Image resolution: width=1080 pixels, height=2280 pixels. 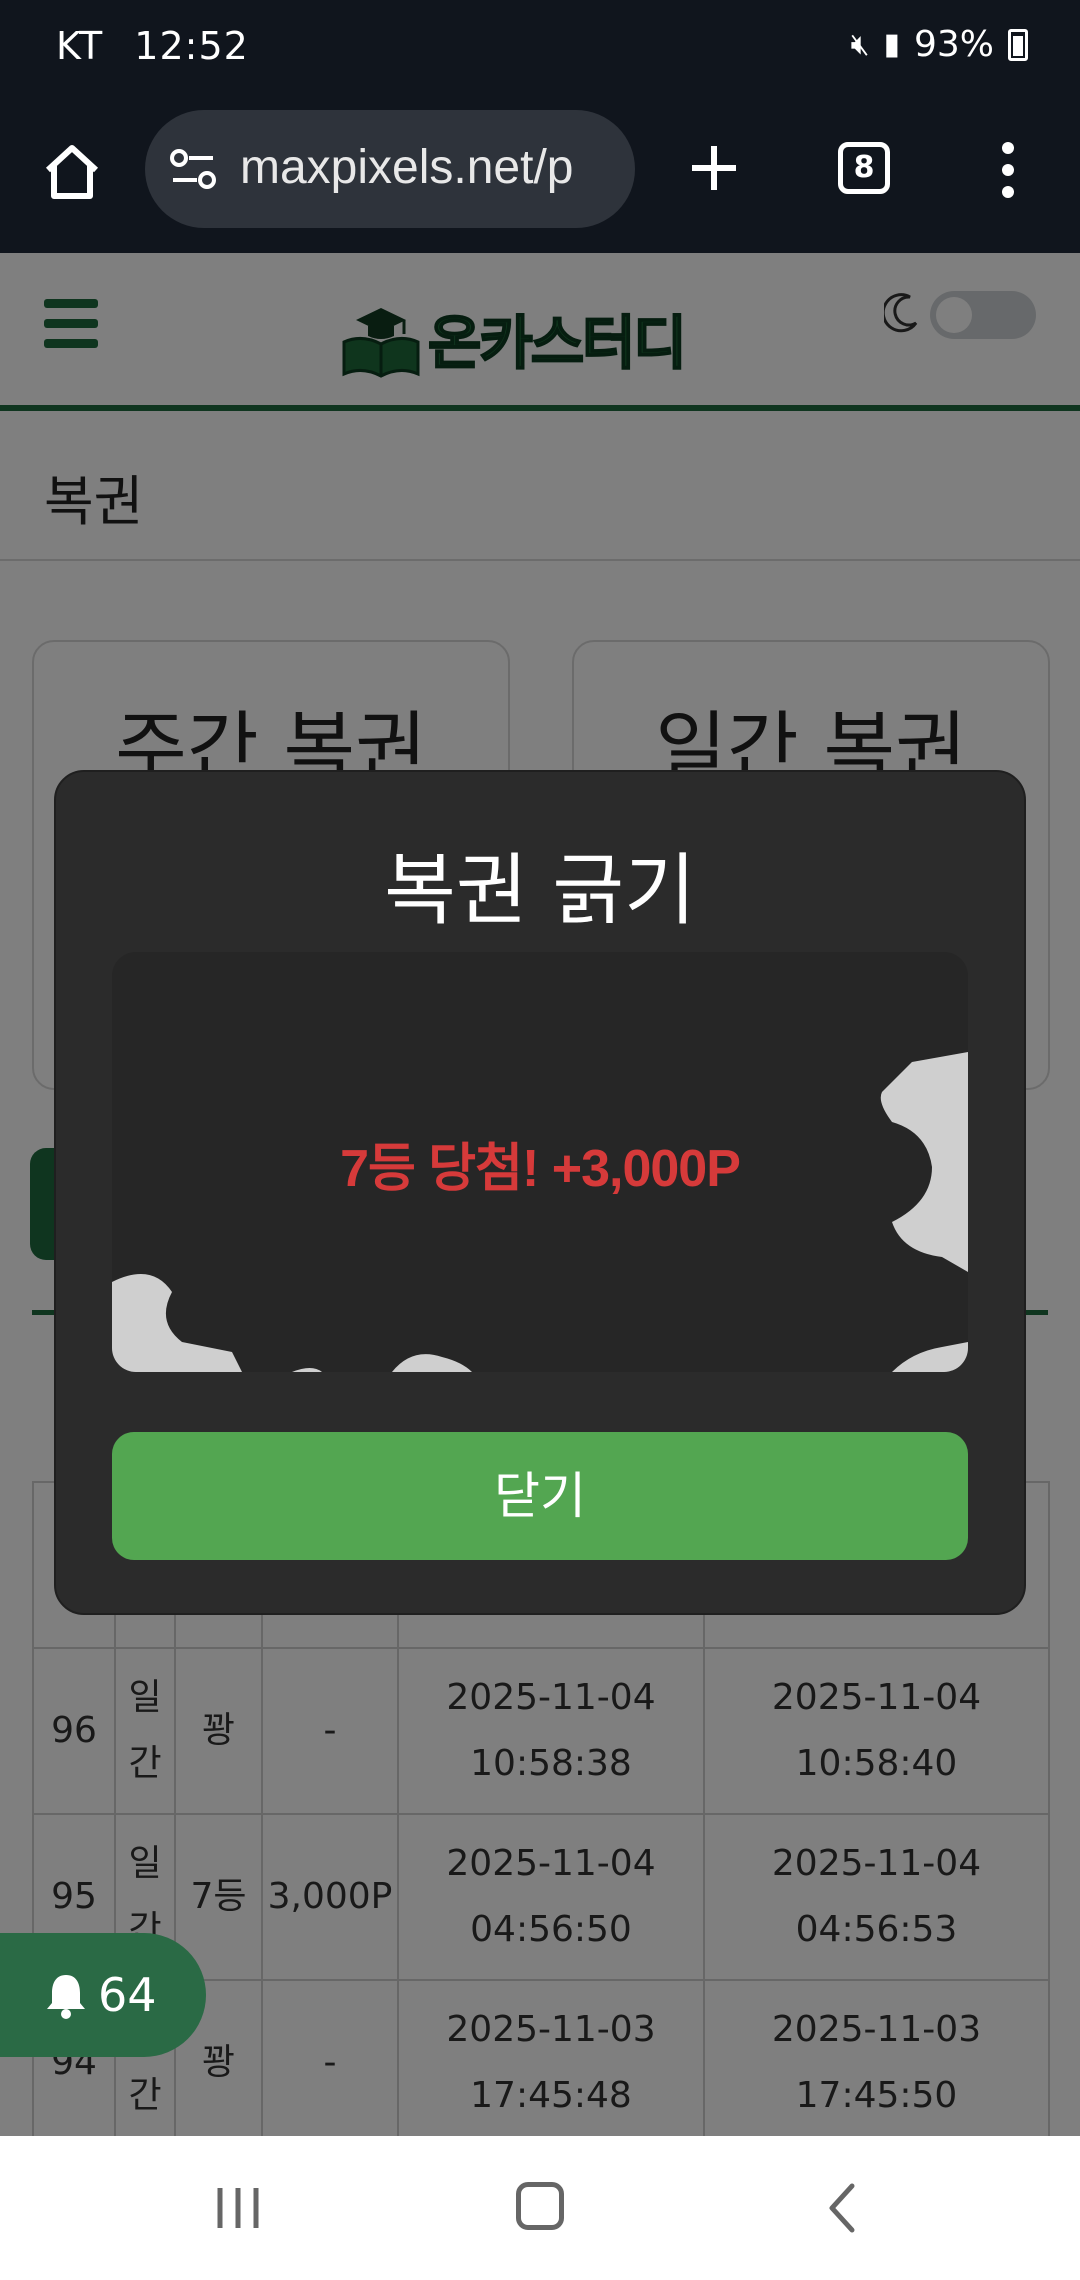 I want to click on clock: 12:52, so click(x=191, y=46).